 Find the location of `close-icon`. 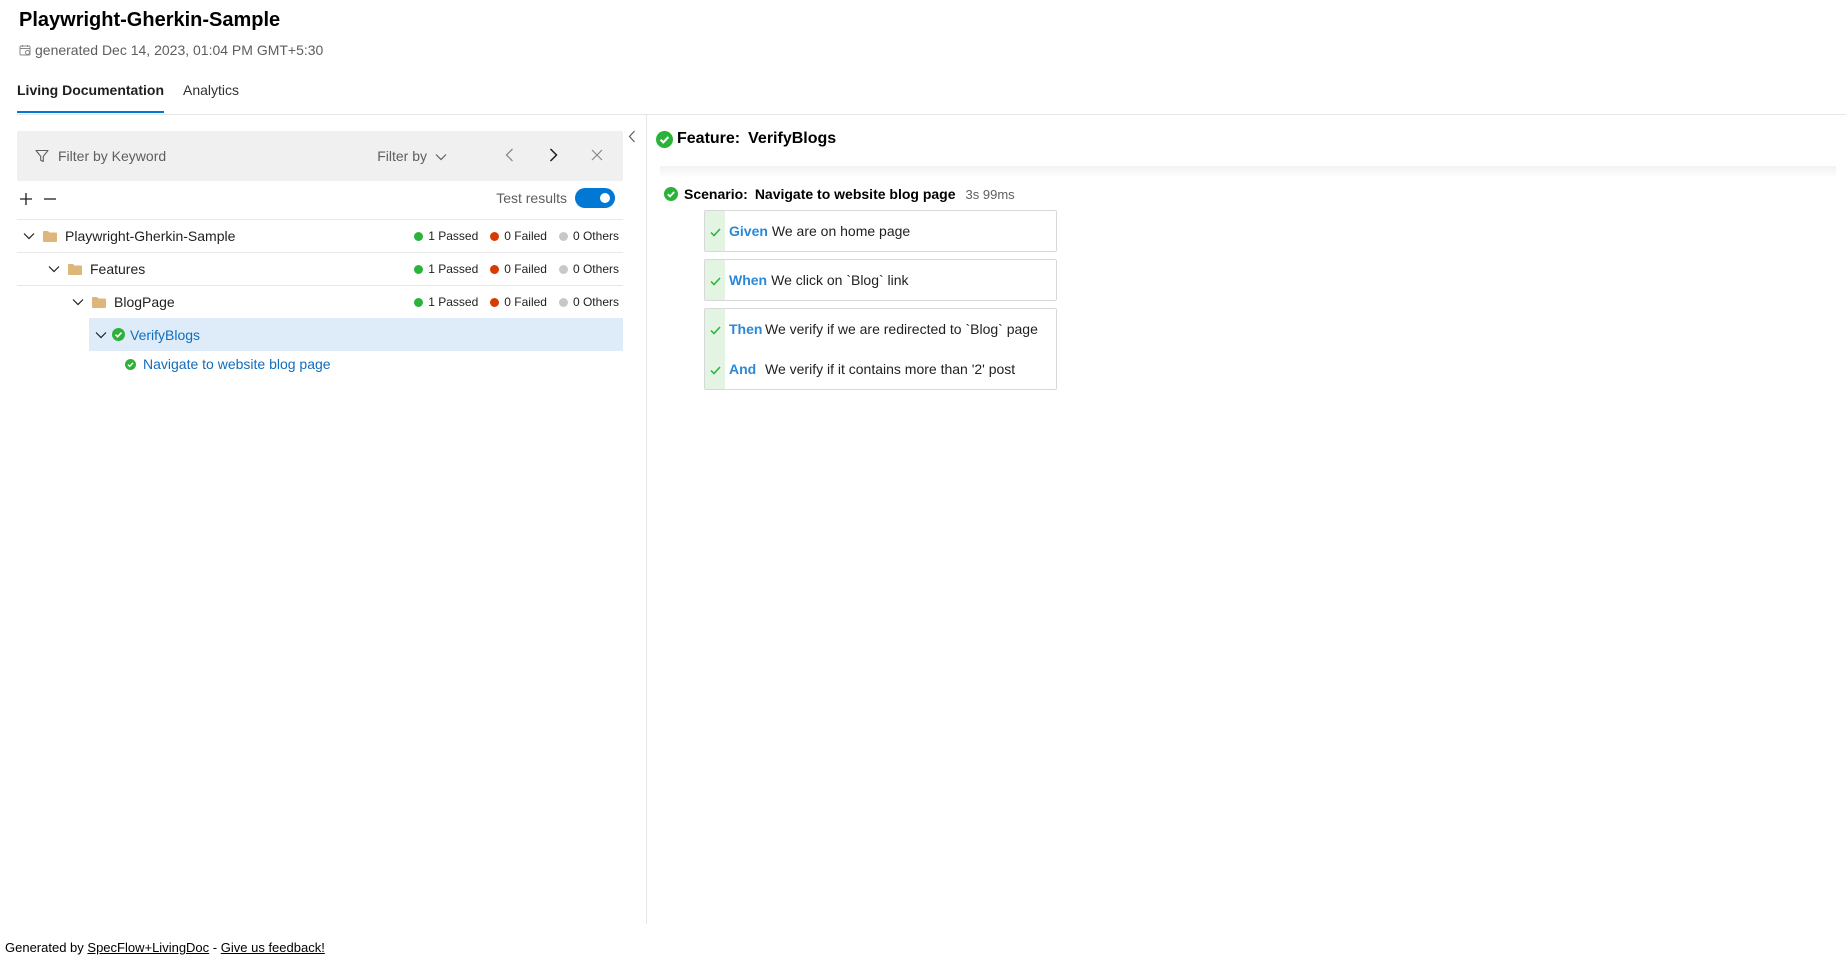

close-icon is located at coordinates (597, 156).